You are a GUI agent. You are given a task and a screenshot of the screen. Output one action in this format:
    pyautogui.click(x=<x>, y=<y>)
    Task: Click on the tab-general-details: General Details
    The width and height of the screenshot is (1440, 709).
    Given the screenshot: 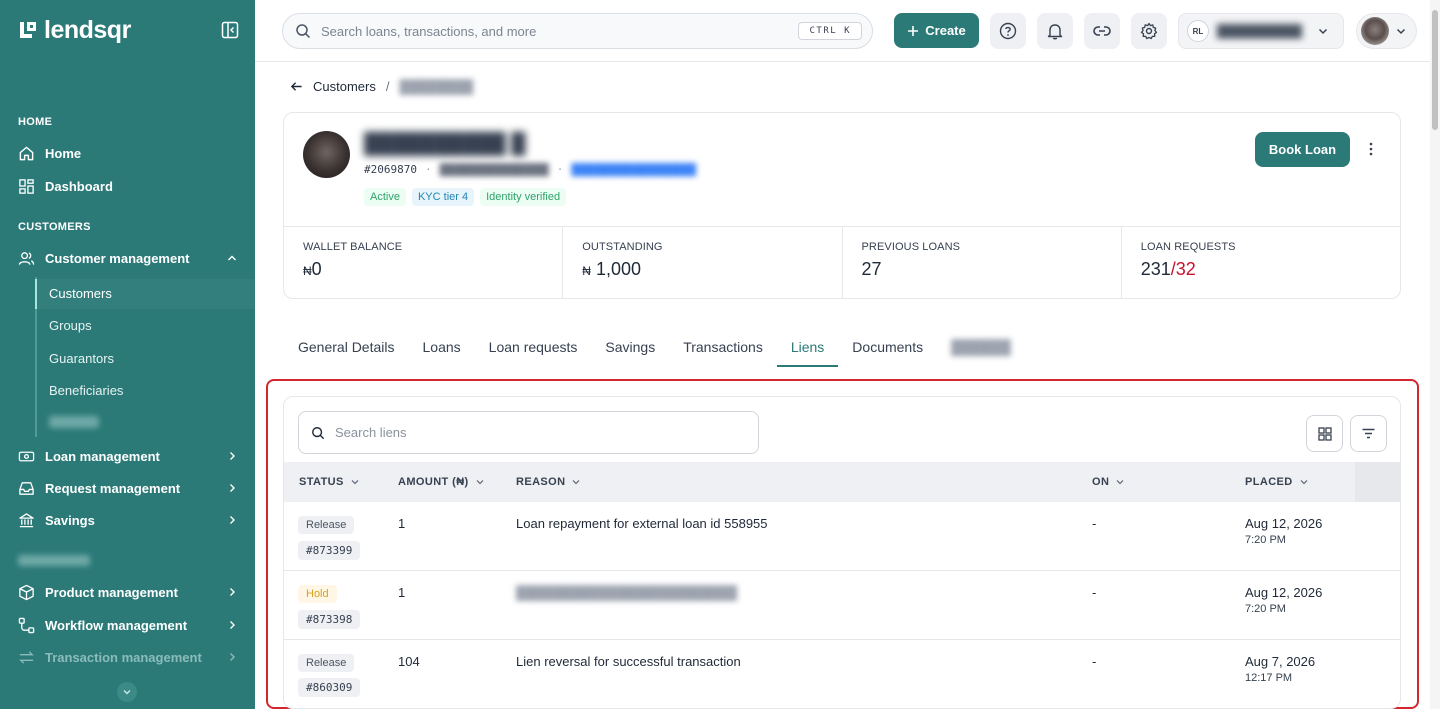 What is the action you would take?
    pyautogui.click(x=346, y=348)
    